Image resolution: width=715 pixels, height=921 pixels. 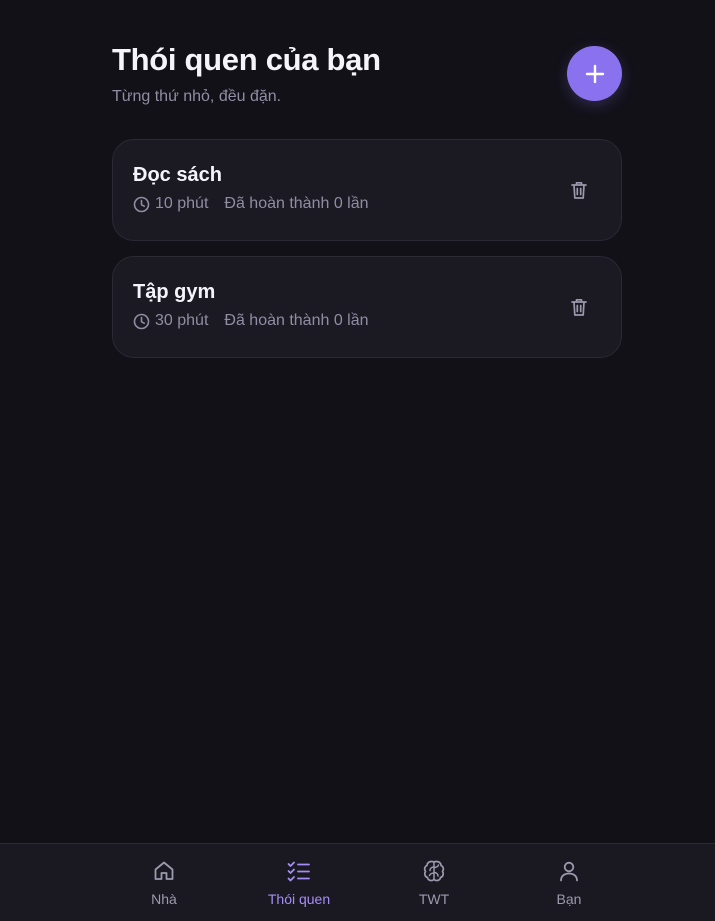 I want to click on page-header: Thói quen của bạn Từng thứ nhỏ, đều đặn., so click(x=367, y=90).